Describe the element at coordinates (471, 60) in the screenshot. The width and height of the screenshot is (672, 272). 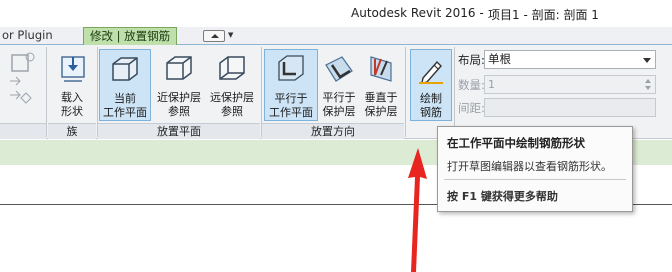
I see `layout-label: 布局:` at that location.